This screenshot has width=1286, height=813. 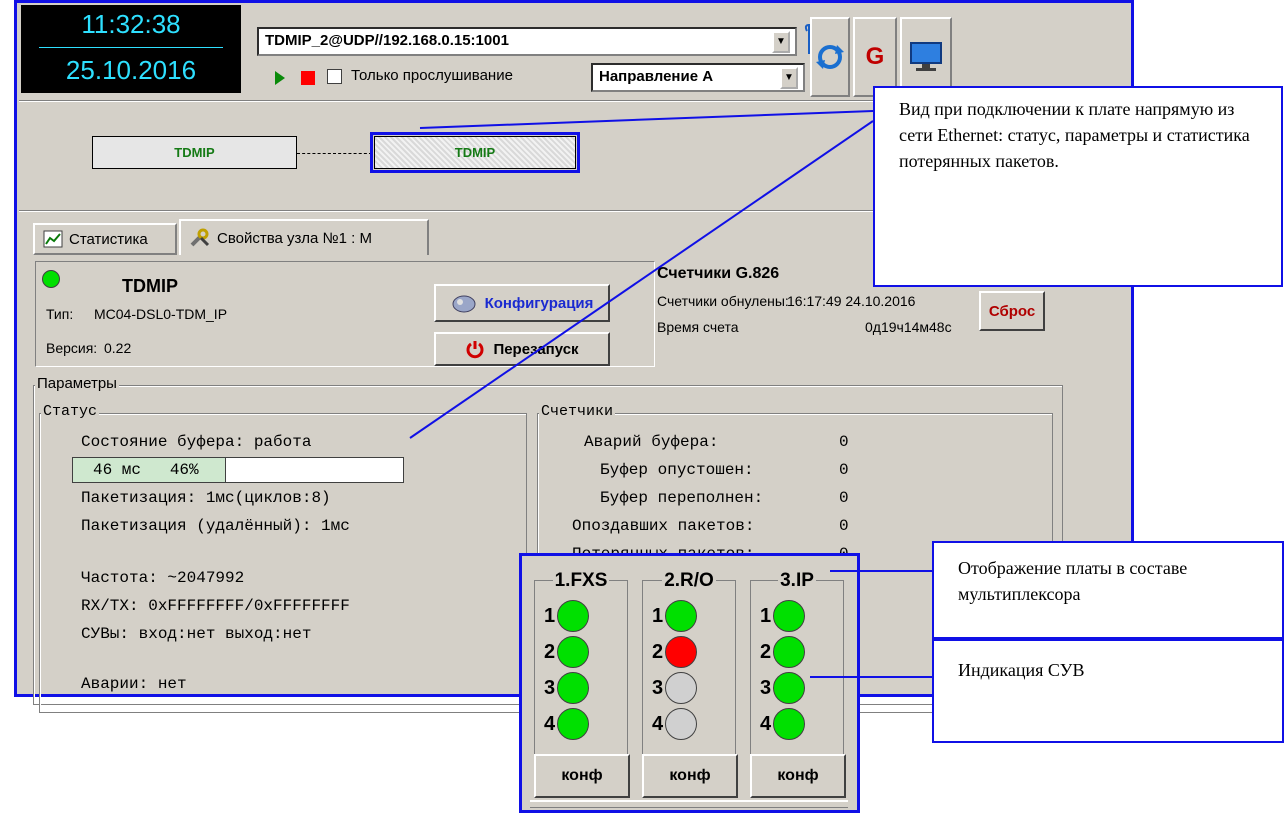 I want to click on connector-ethernet-to-buffer, so click(x=641, y=279).